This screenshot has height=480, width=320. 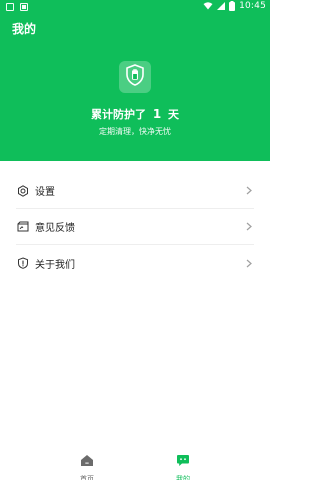 I want to click on menu-label-about: 关于我们, so click(x=55, y=265).